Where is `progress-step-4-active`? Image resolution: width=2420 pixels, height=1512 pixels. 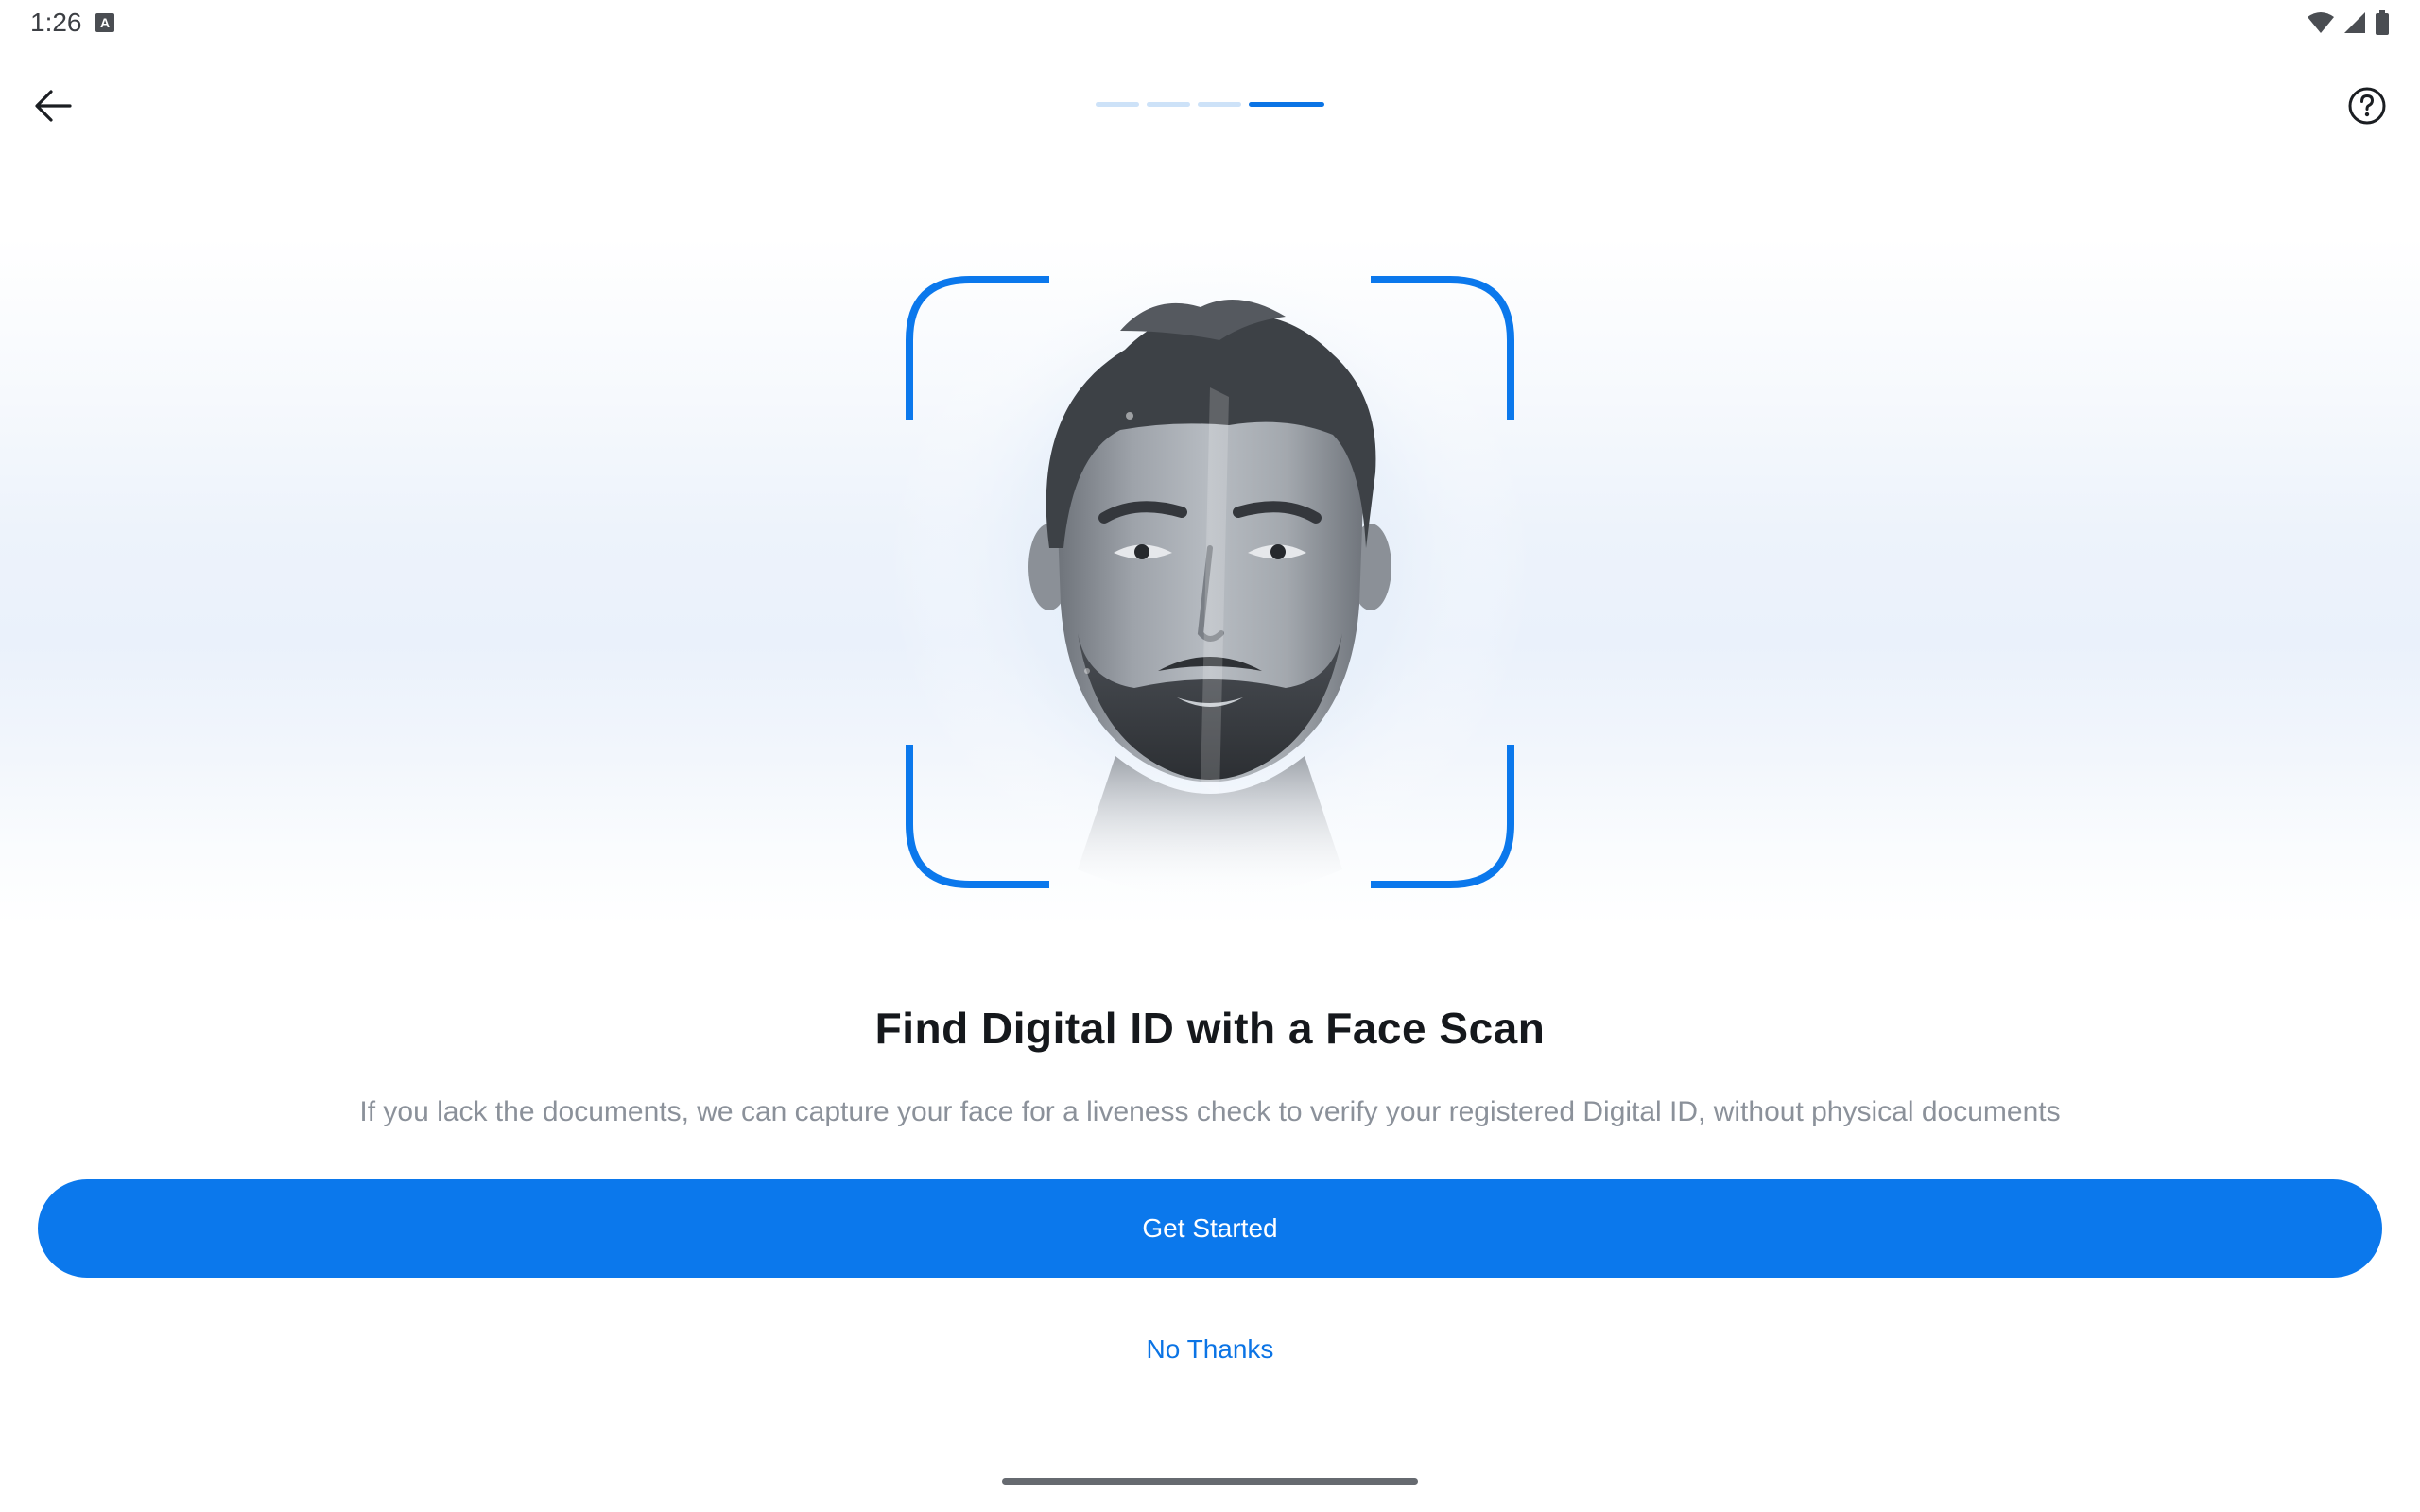
progress-step-4-active is located at coordinates (1286, 104).